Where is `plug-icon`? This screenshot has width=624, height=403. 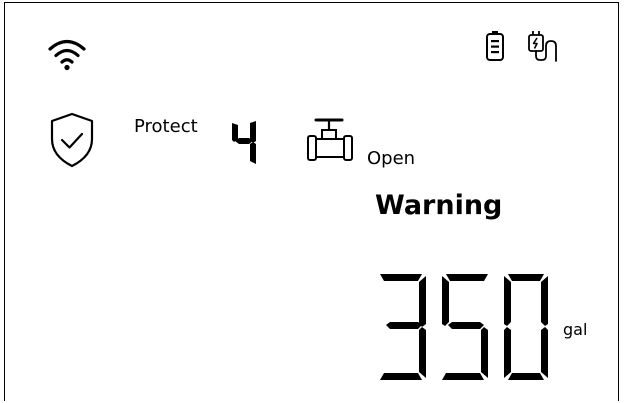 plug-icon is located at coordinates (545, 46).